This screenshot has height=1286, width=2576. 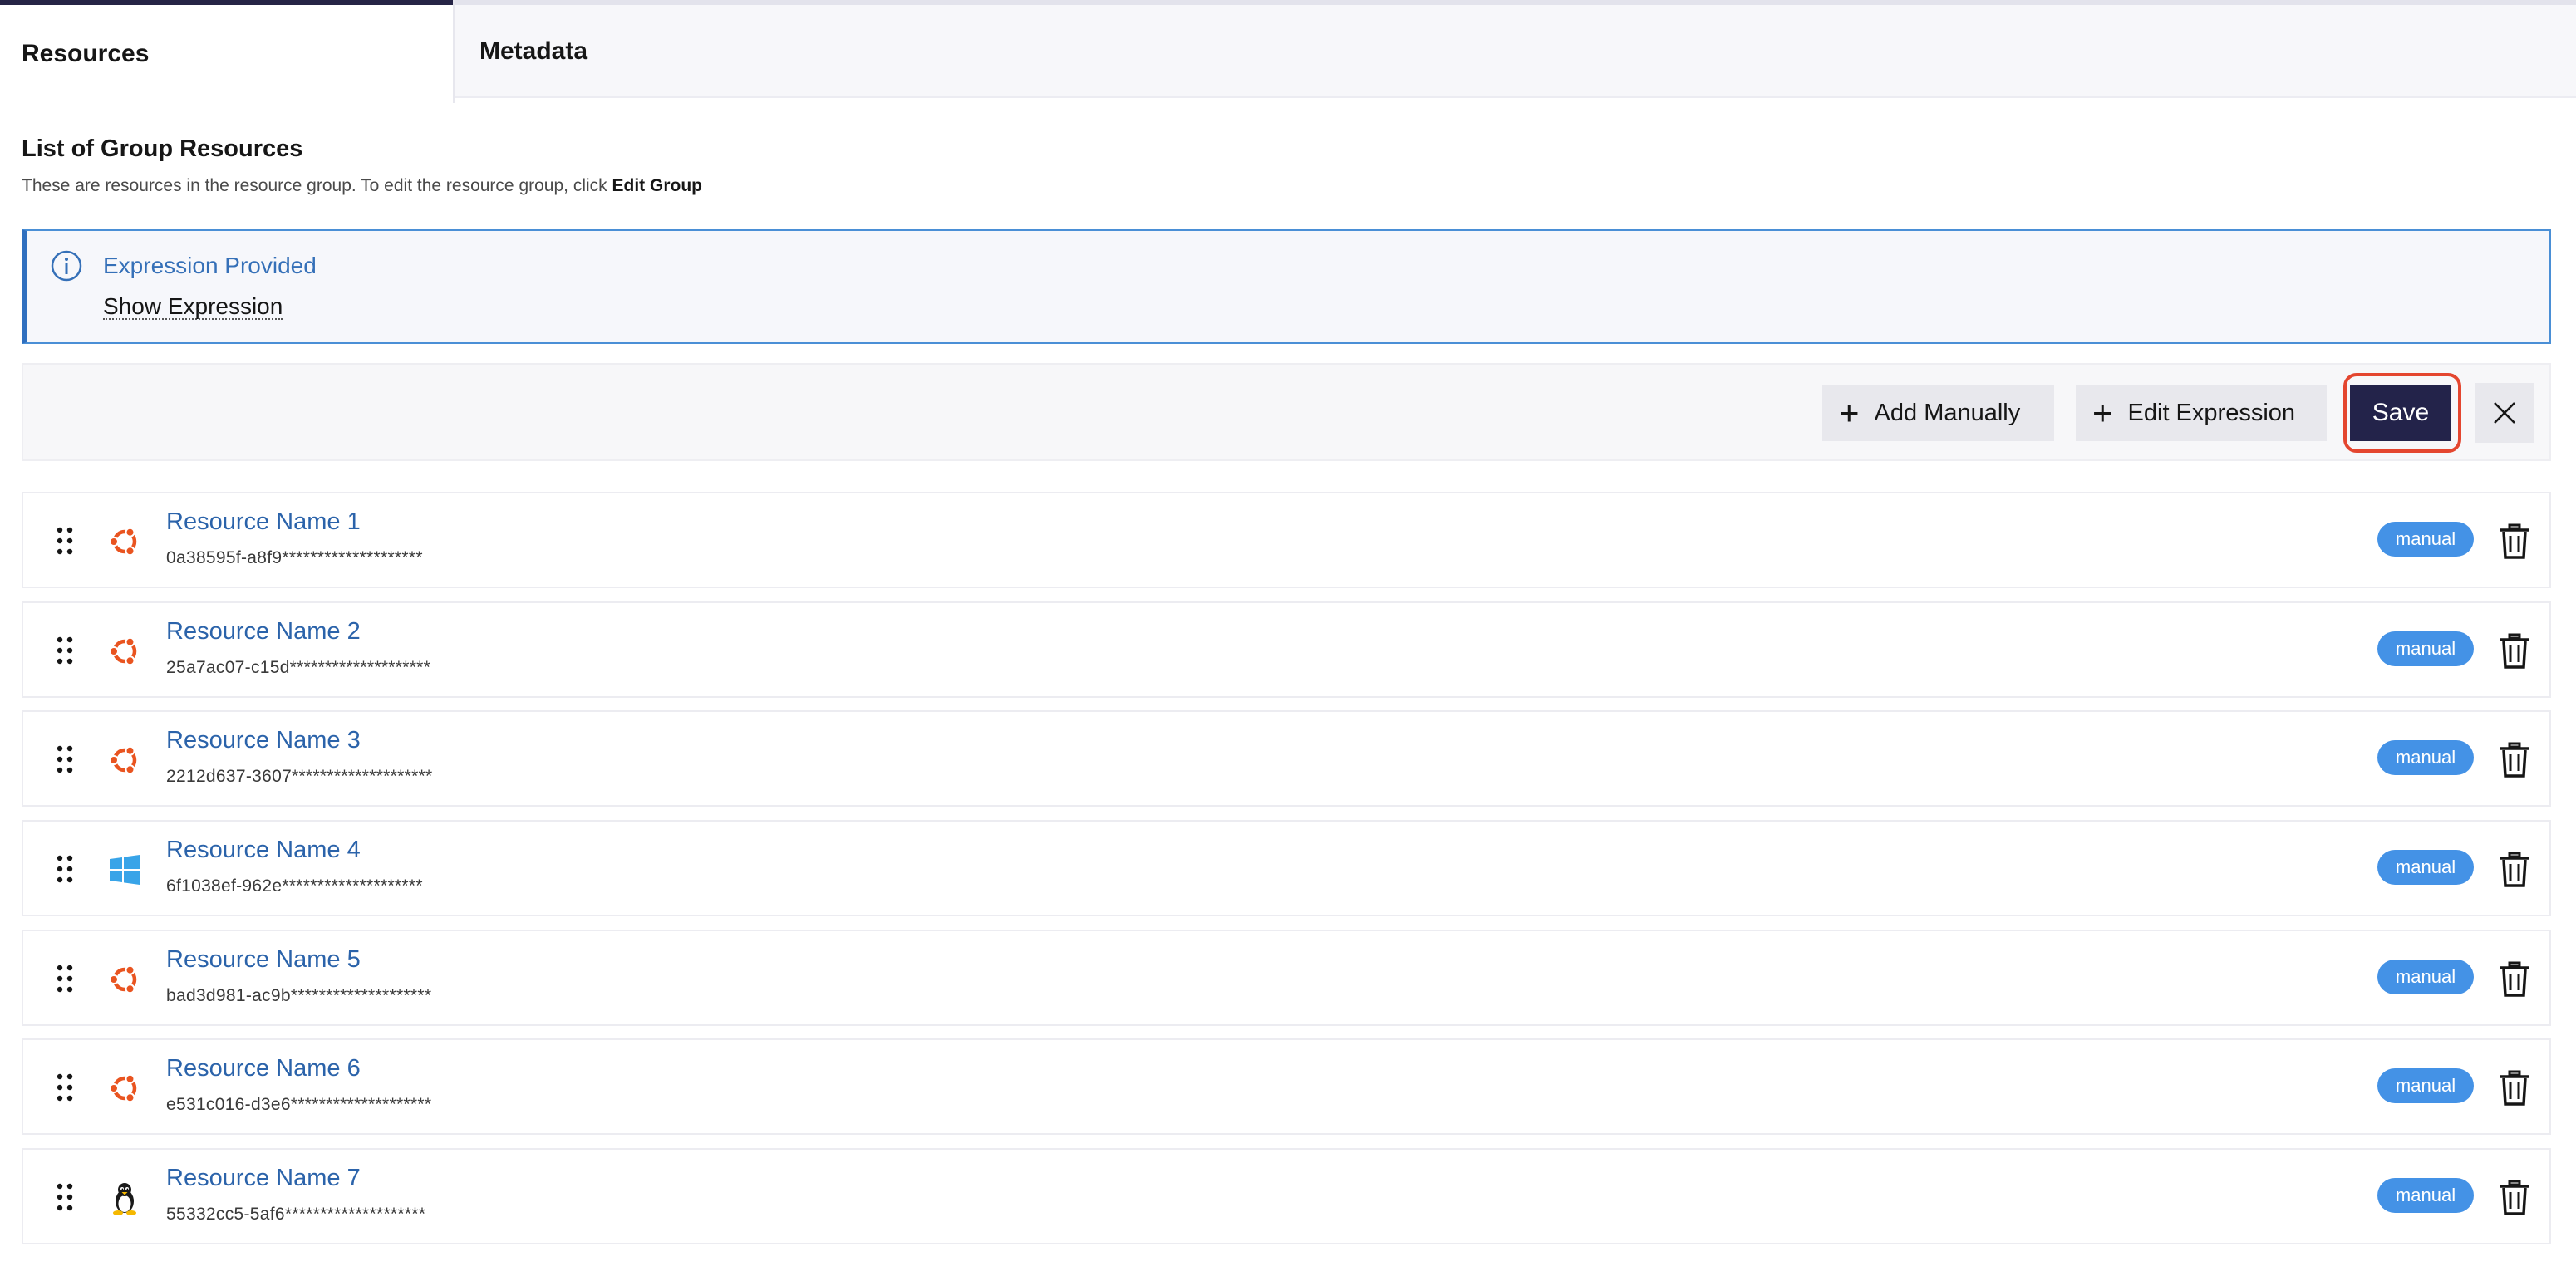 I want to click on resource-id: 0a38595f-a8f9********************, so click(x=294, y=557).